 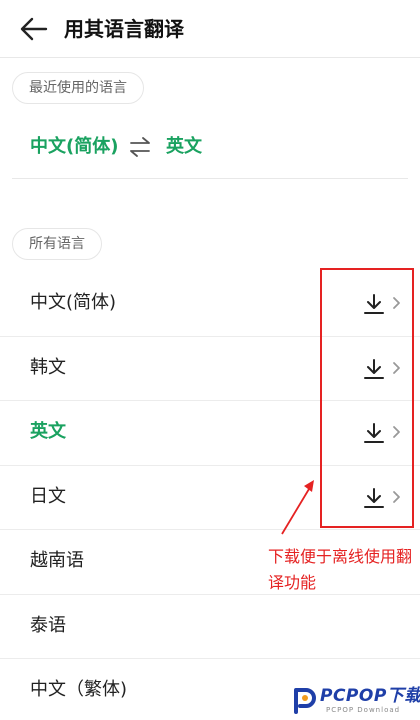 What do you see at coordinates (78, 88) in the screenshot?
I see `recent-languages-chip: 最近使用的语言` at bounding box center [78, 88].